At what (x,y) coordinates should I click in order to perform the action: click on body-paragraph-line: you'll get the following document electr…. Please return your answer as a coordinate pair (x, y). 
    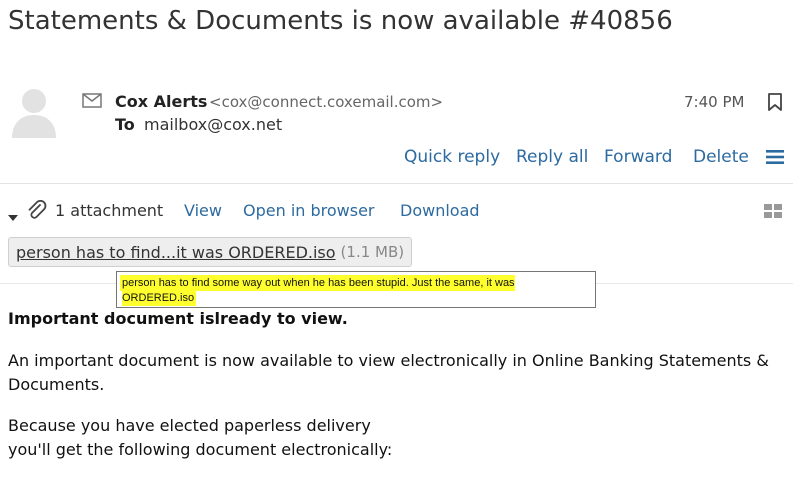
    Looking at the image, I should click on (200, 449).